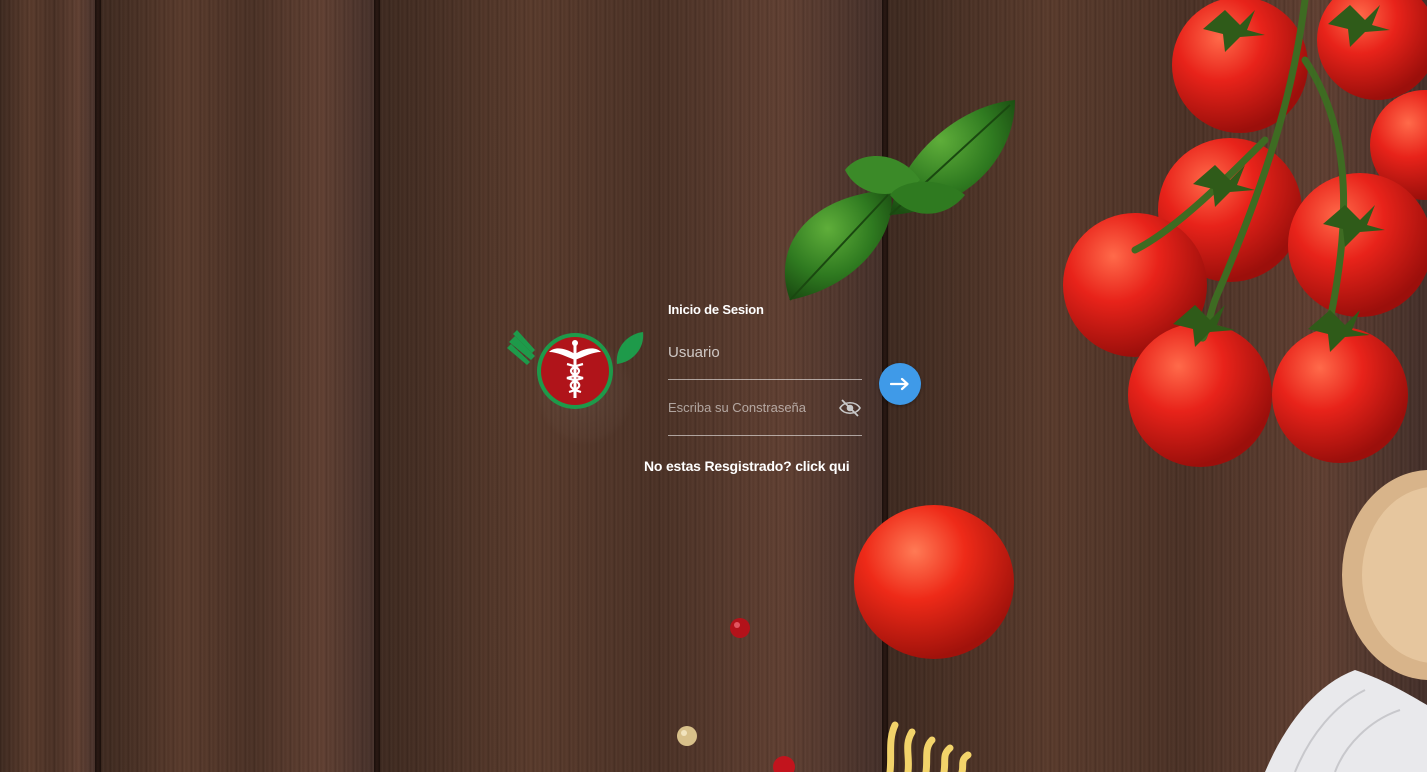  Describe the element at coordinates (716, 309) in the screenshot. I see `login-title: Inicio de Sesion` at that location.